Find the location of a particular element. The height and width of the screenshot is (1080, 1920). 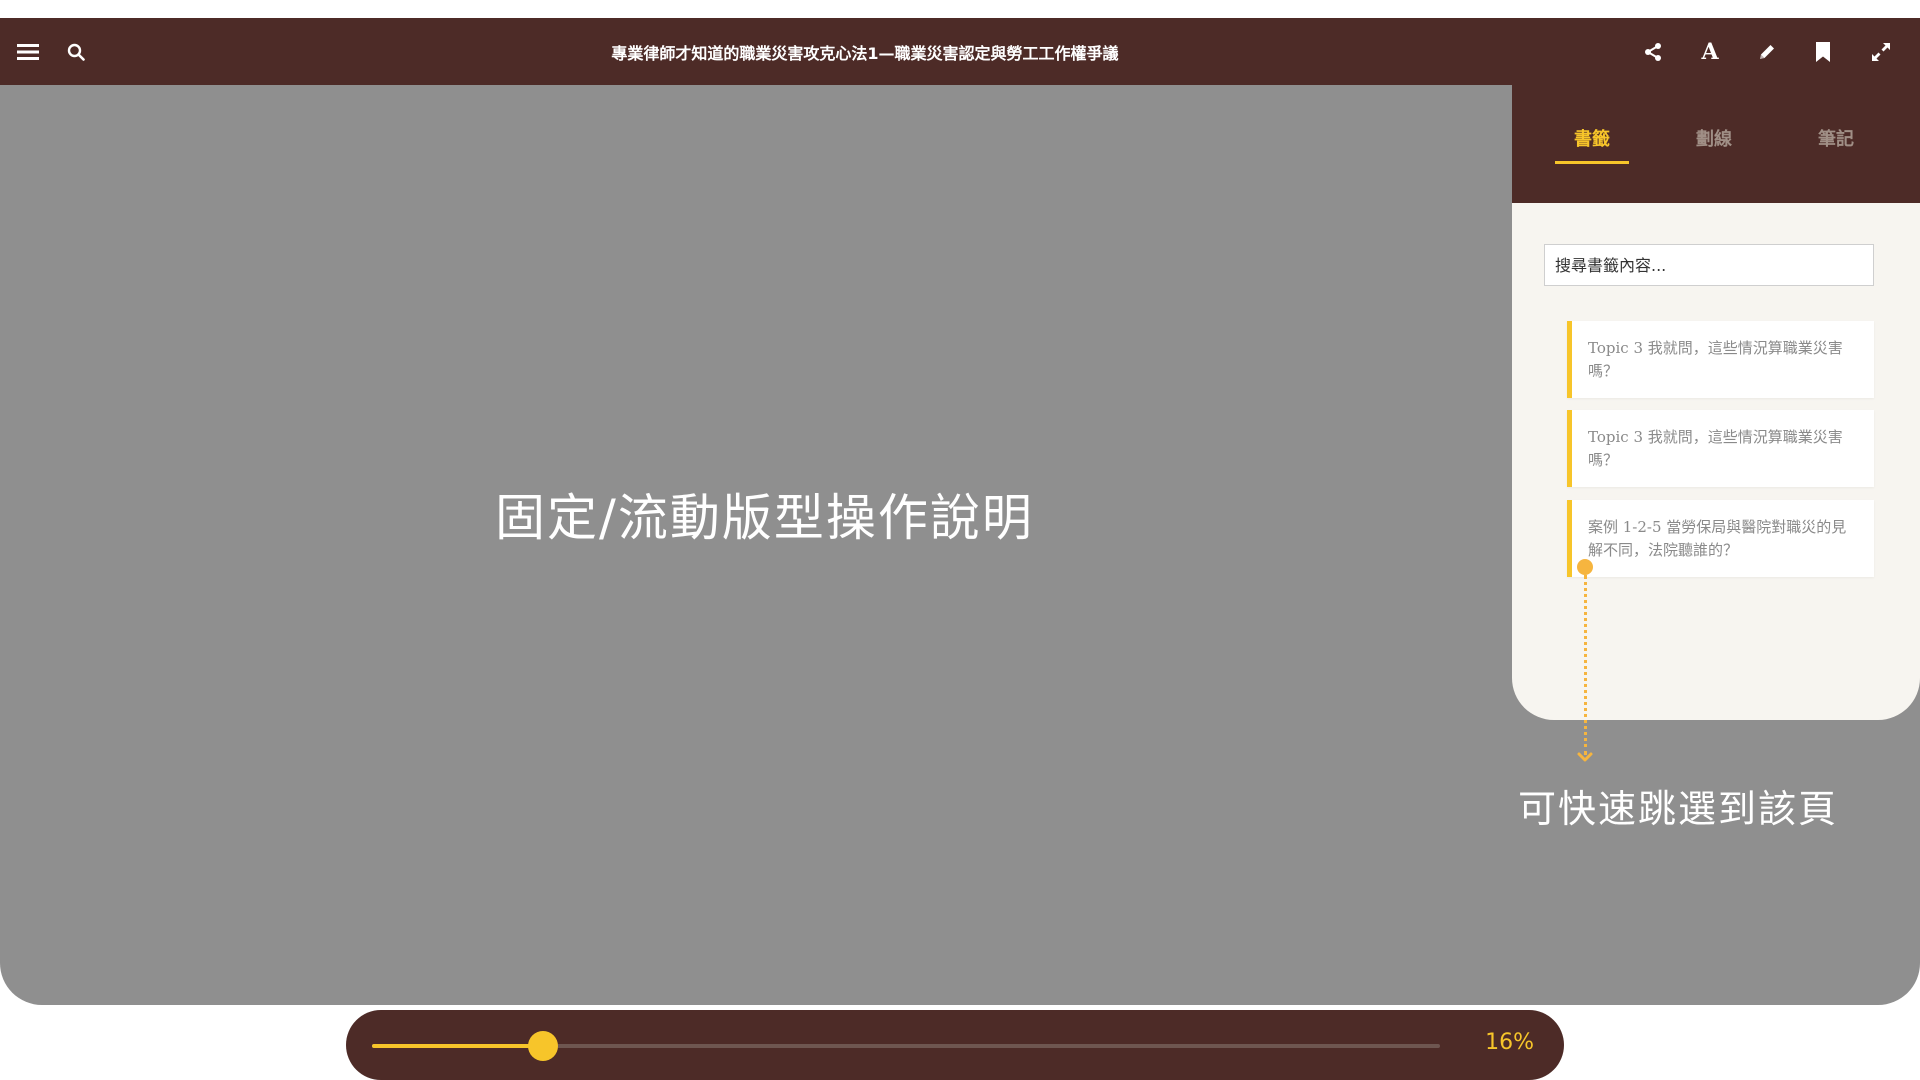

share-button is located at coordinates (1653, 51).